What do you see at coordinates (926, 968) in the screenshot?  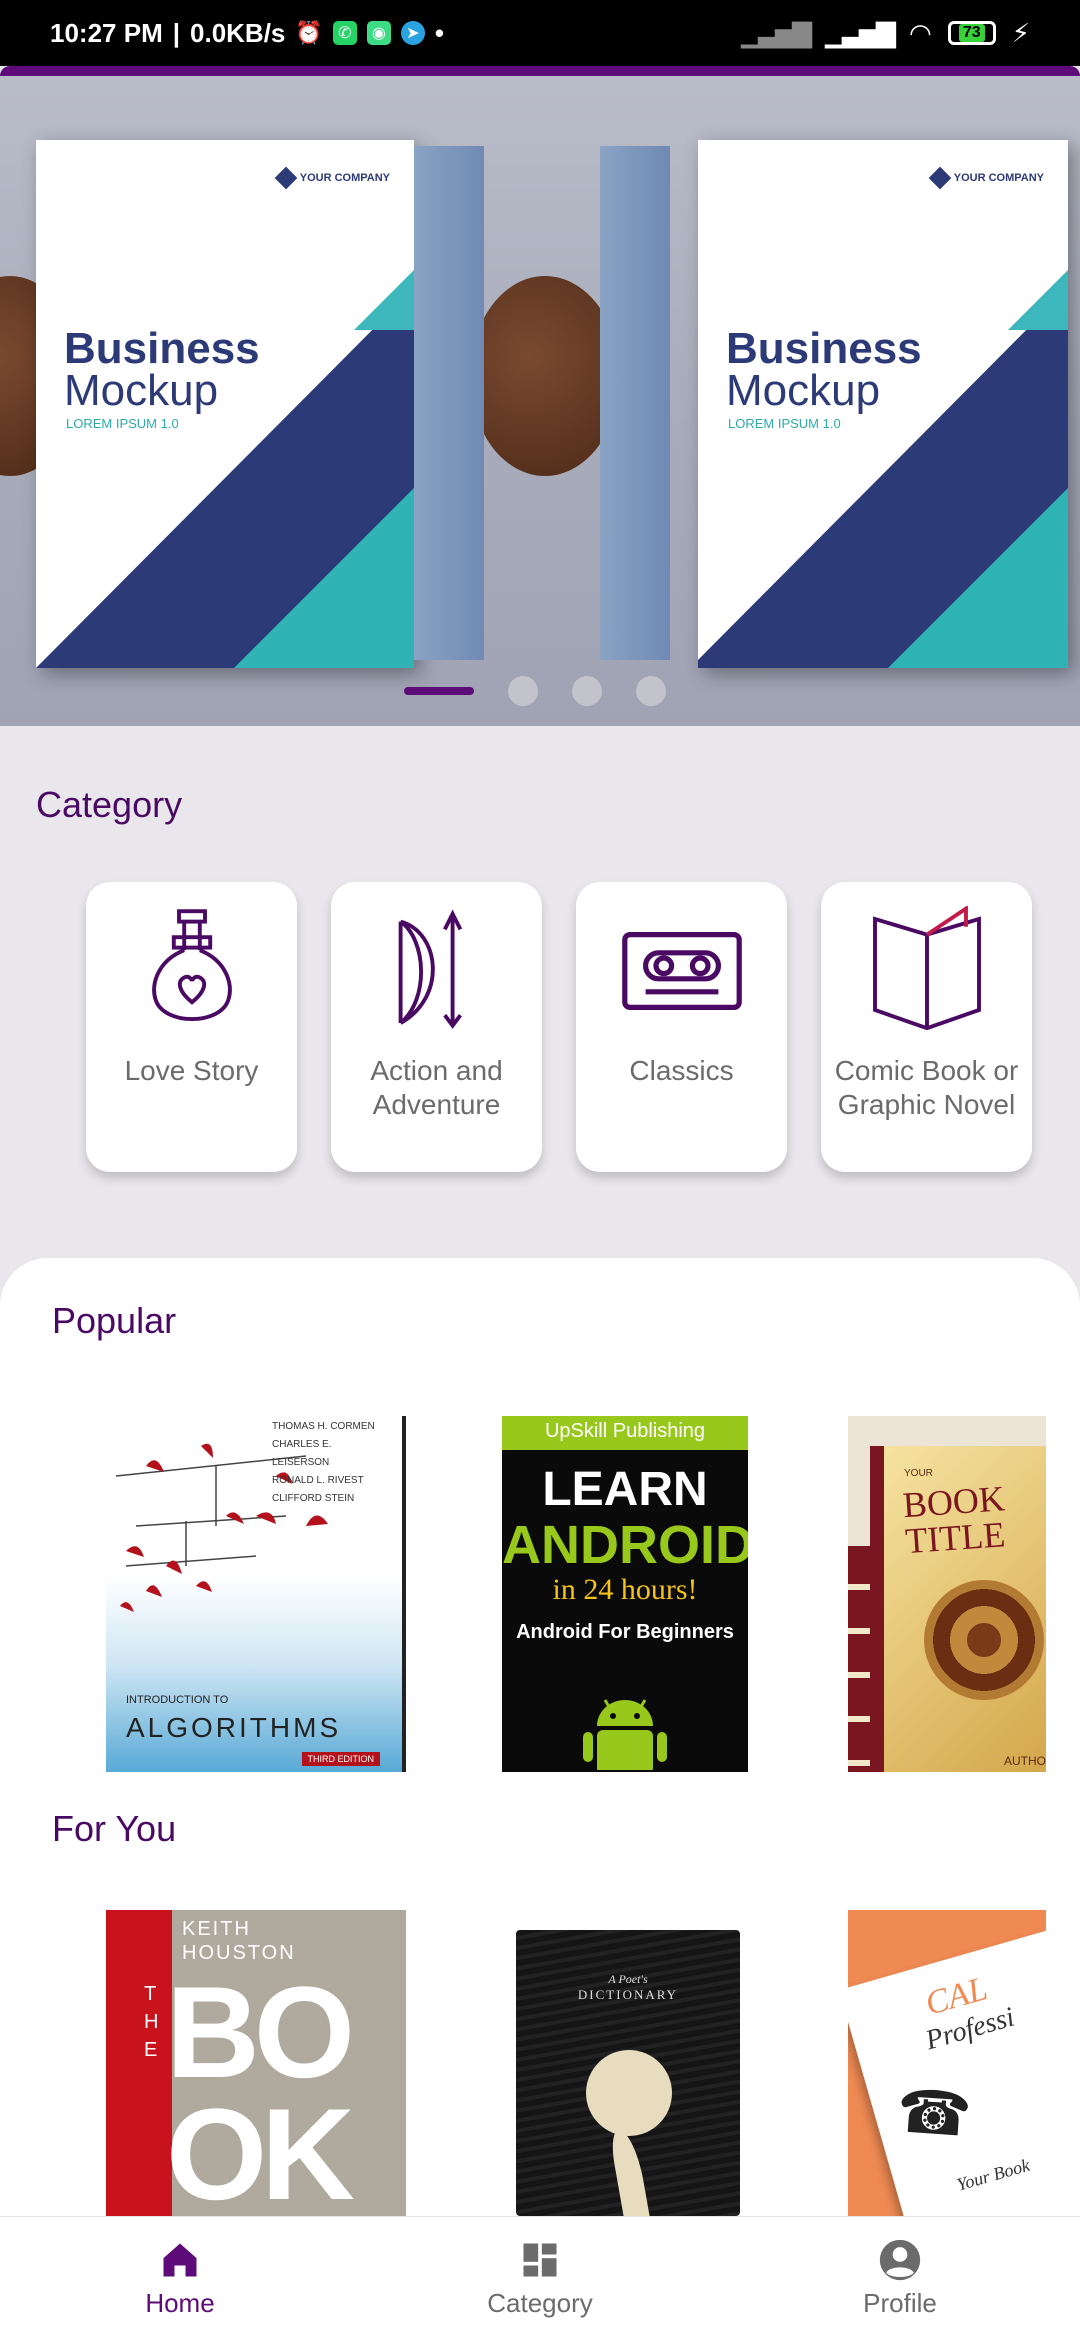 I see `open-book-icon` at bounding box center [926, 968].